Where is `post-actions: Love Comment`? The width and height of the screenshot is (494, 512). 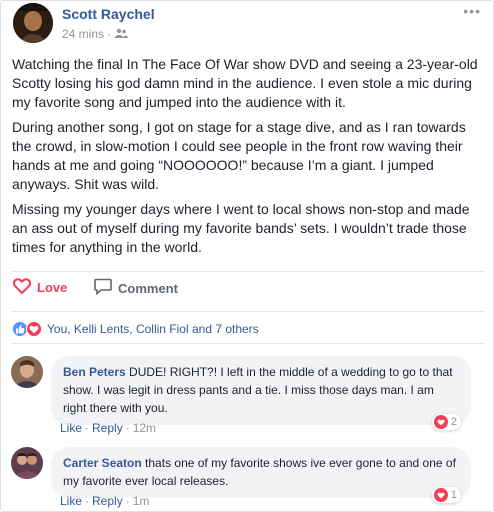 post-actions: Love Comment is located at coordinates (248, 291).